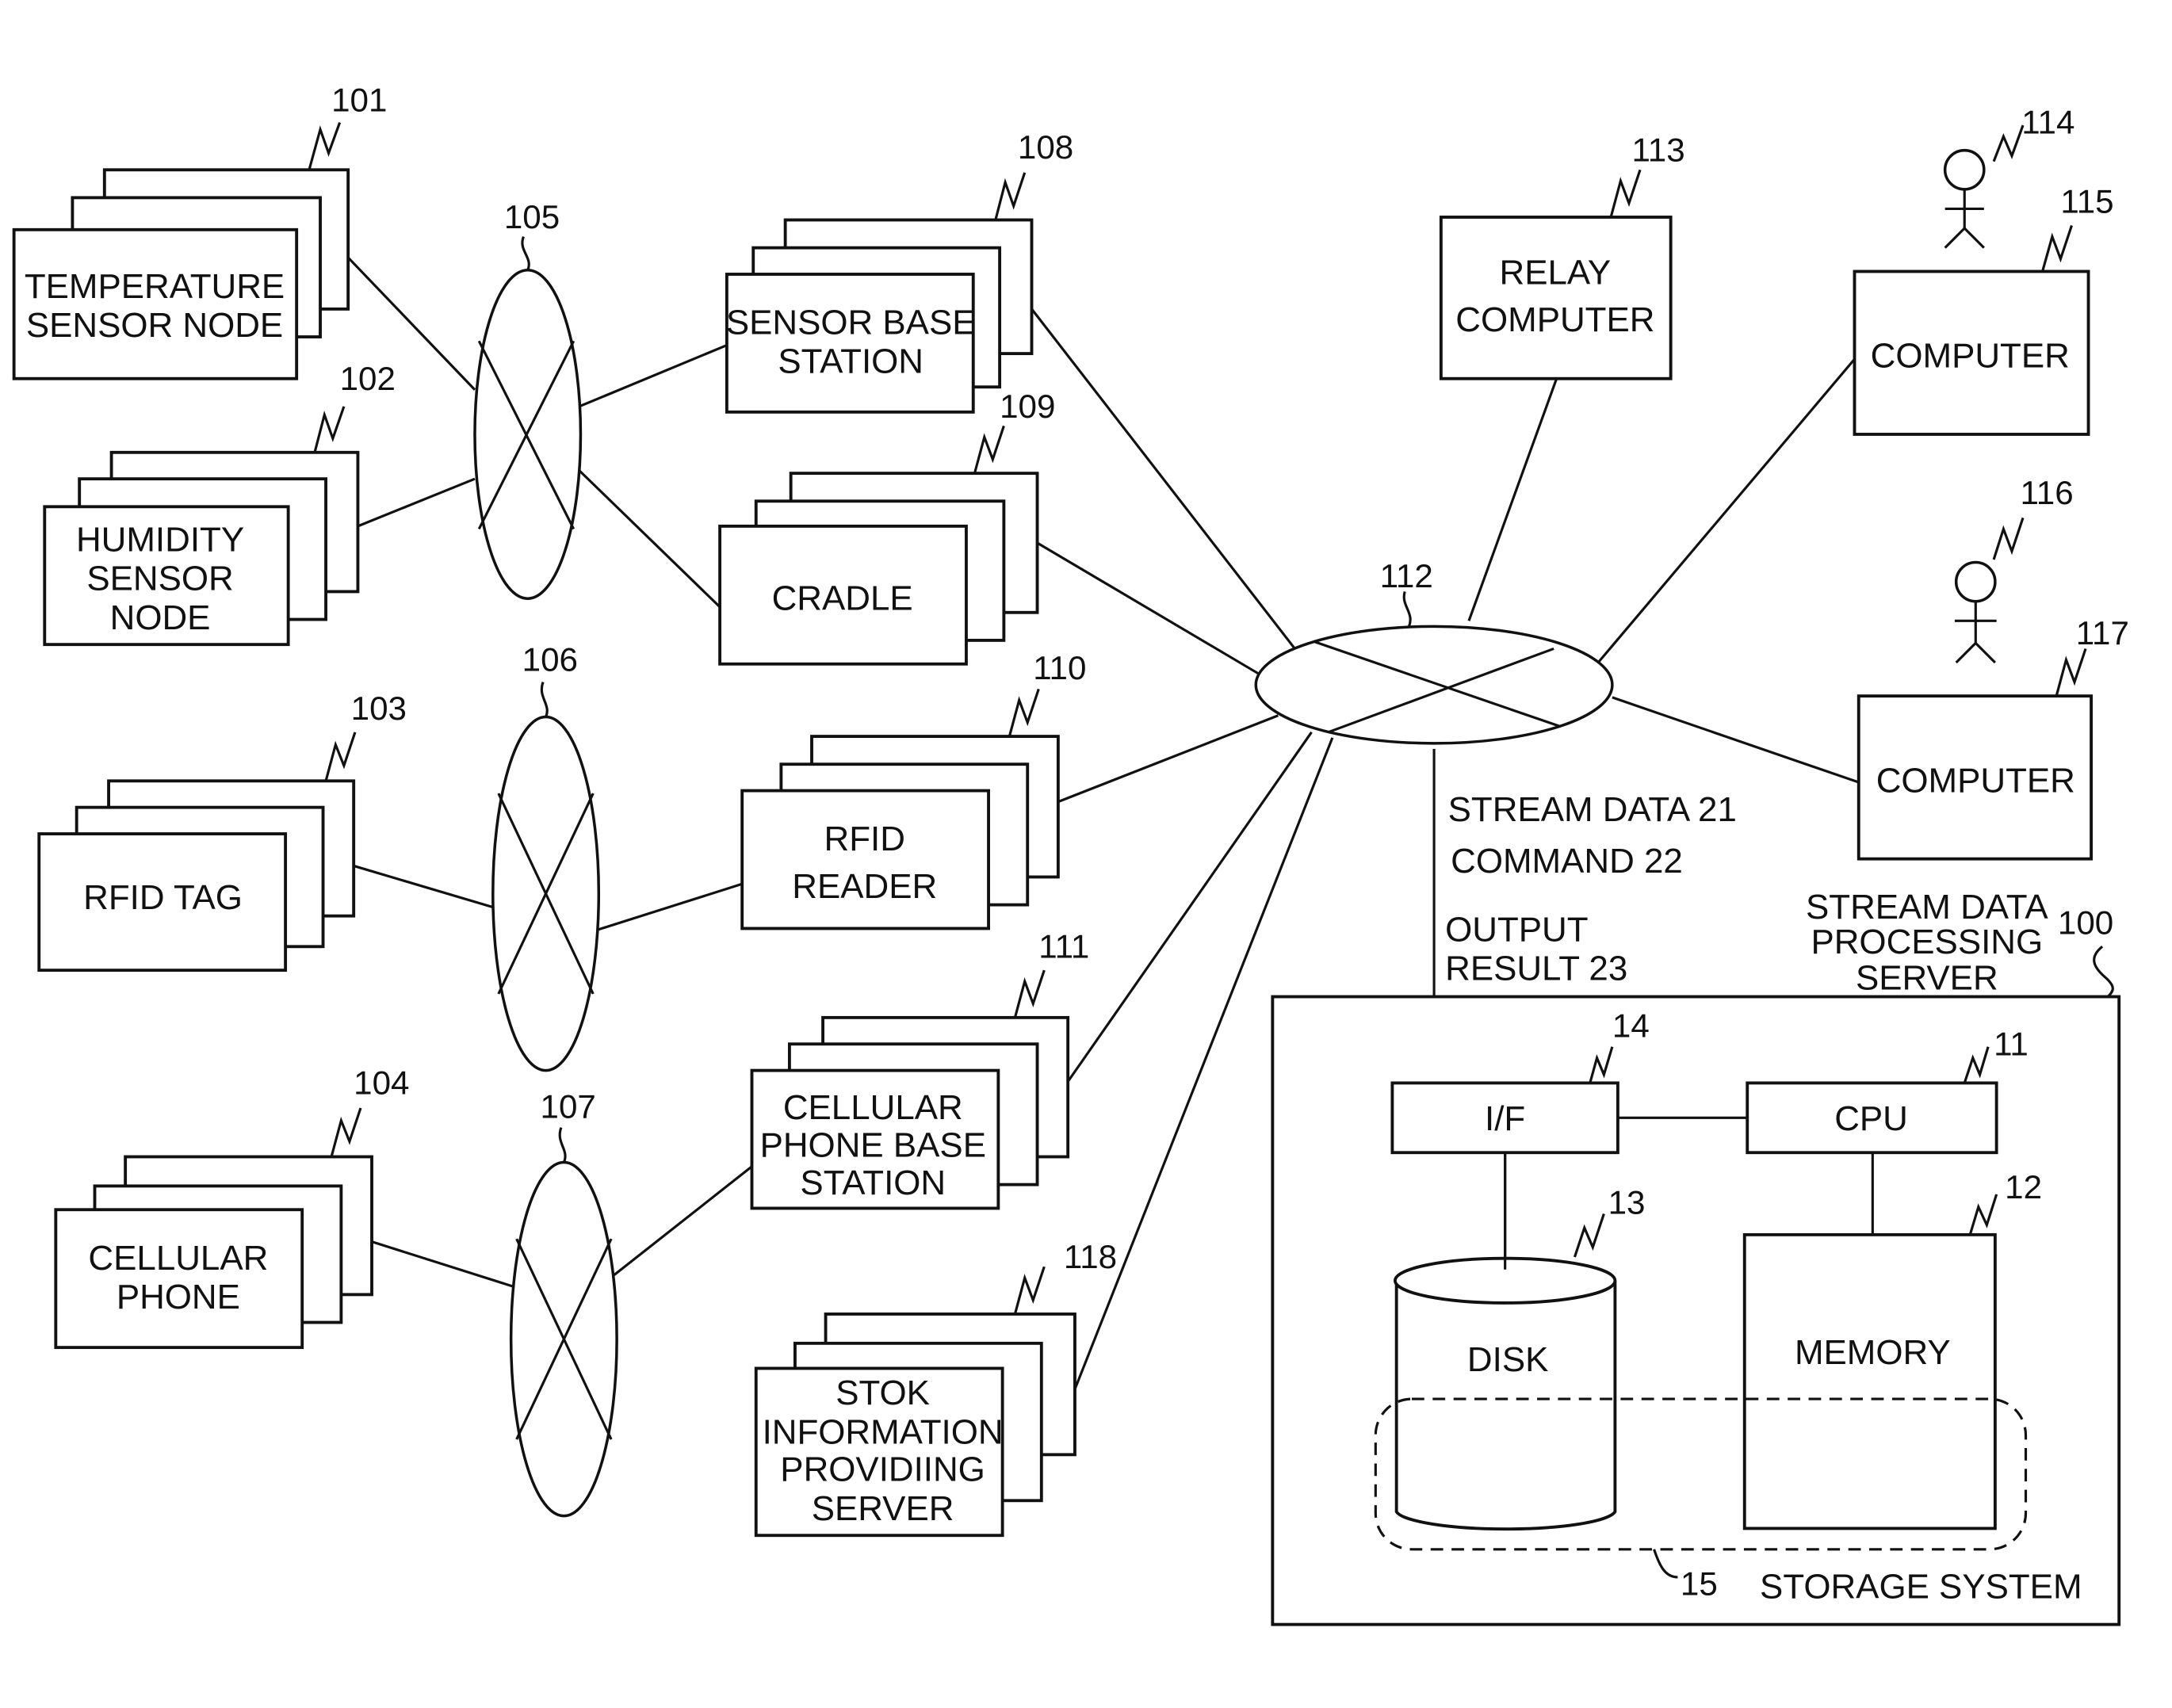  What do you see at coordinates (1516, 929) in the screenshot?
I see `output-label-1: OUTPUT` at bounding box center [1516, 929].